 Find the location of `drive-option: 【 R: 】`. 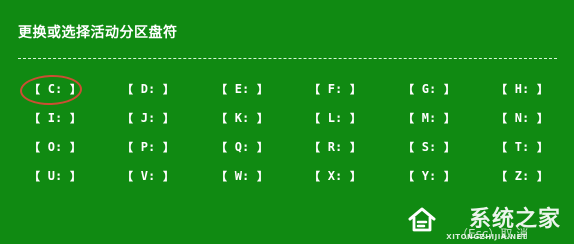

drive-option: 【 R: 】 is located at coordinates (335, 147).